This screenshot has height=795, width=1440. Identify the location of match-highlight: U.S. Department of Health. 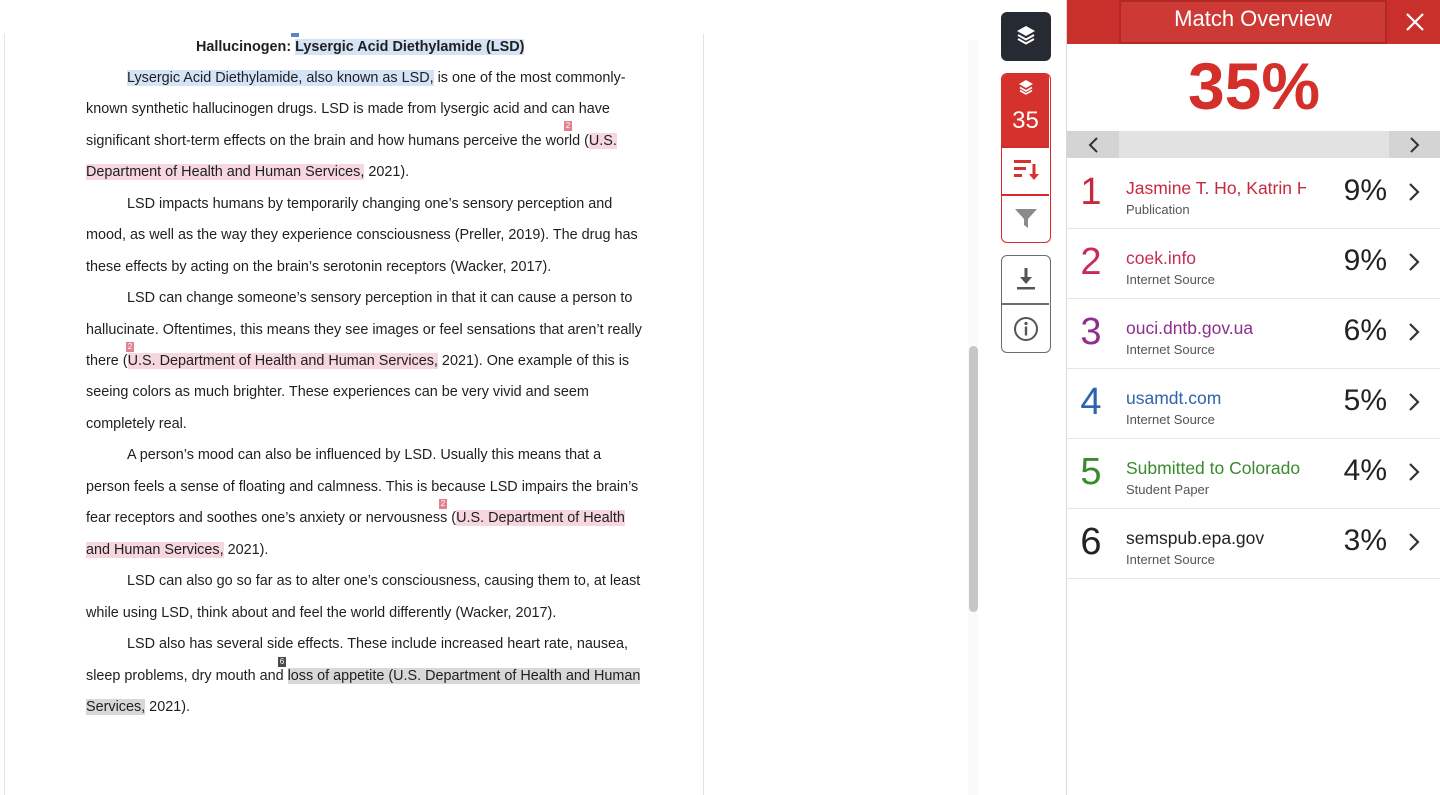
(540, 518).